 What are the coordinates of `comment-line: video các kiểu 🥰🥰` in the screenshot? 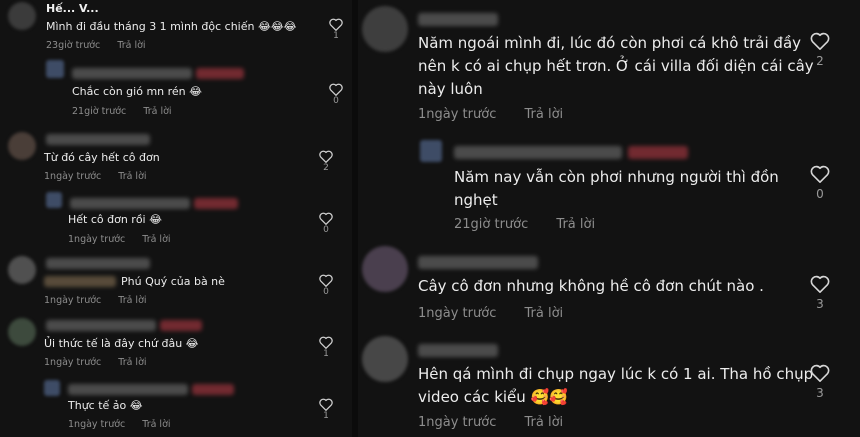 It's located at (493, 397).